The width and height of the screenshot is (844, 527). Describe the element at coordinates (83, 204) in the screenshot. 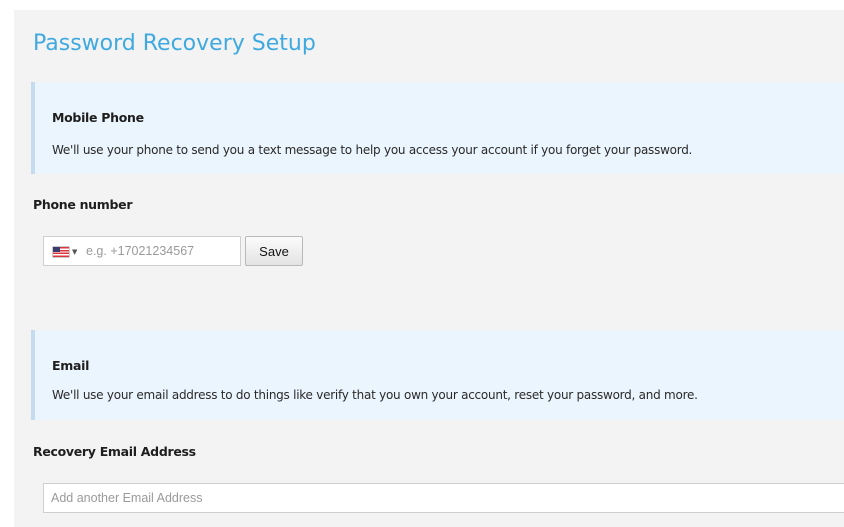

I see `phone-number-label: Phone number` at that location.